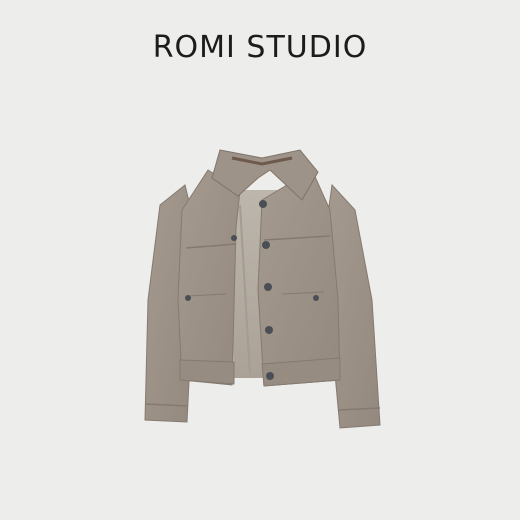 This screenshot has width=520, height=520. Describe the element at coordinates (299, 278) in the screenshot. I see `jacket-right-front` at that location.